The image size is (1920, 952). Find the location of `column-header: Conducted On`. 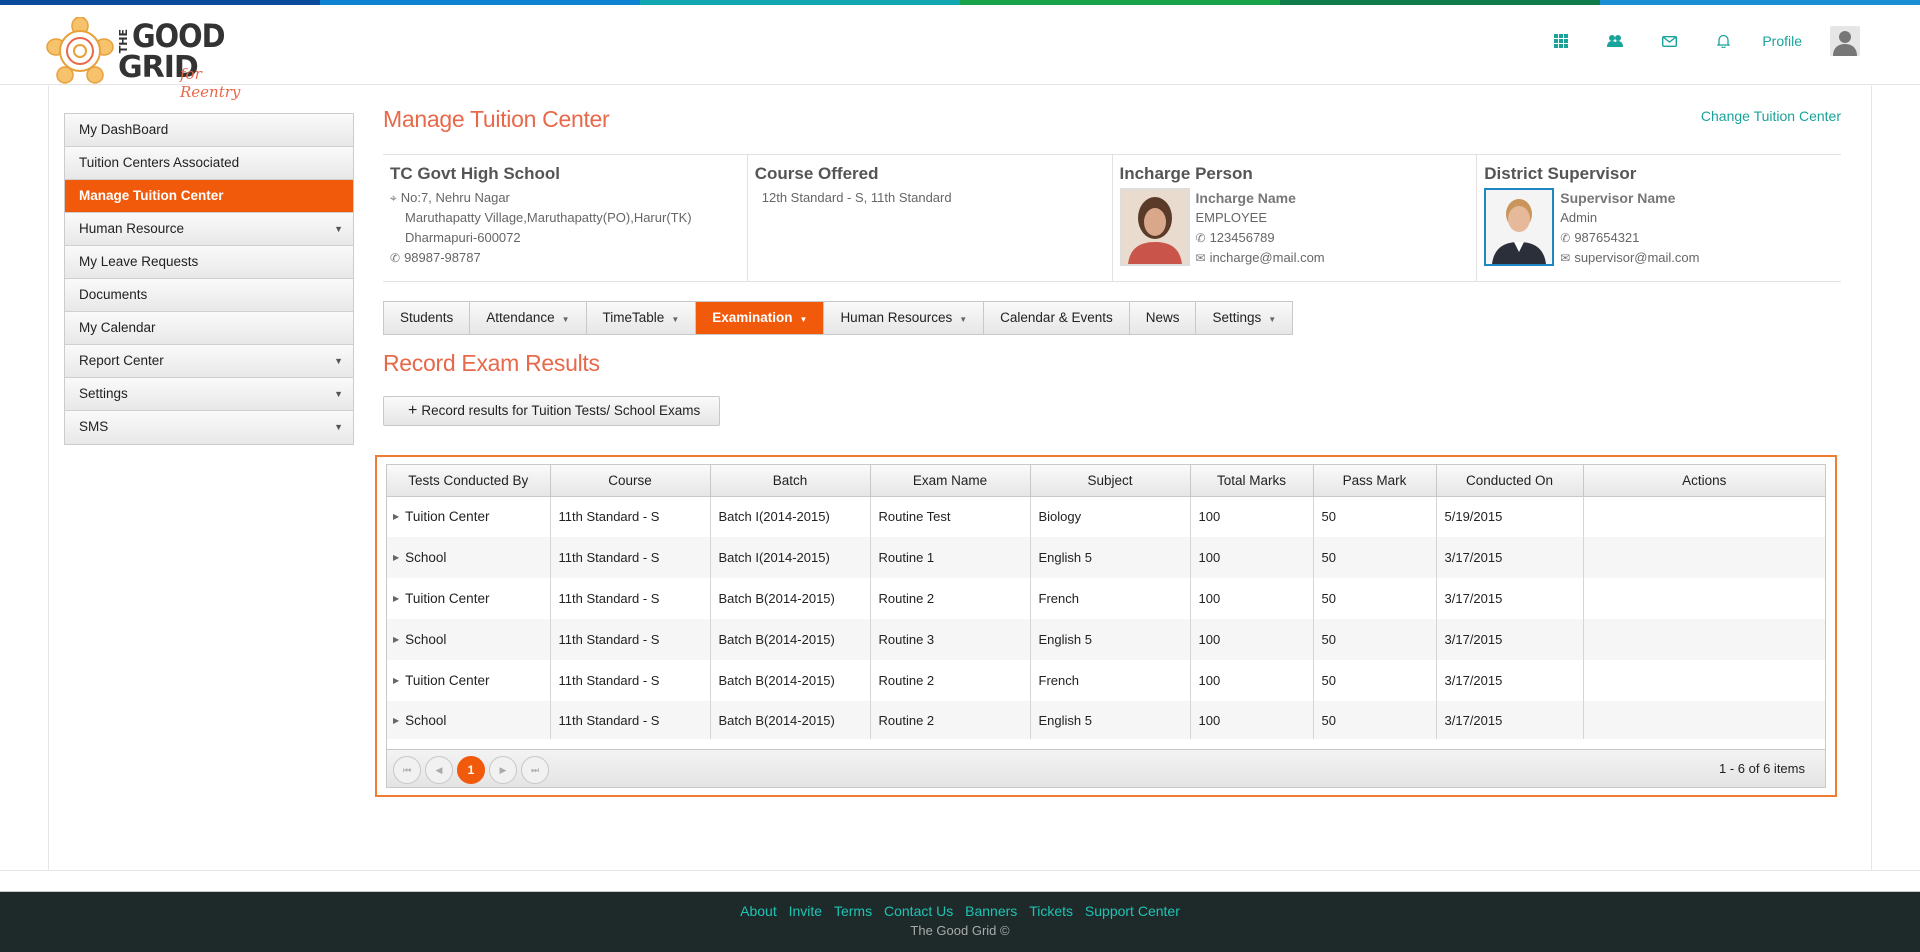

column-header: Conducted On is located at coordinates (1510, 481).